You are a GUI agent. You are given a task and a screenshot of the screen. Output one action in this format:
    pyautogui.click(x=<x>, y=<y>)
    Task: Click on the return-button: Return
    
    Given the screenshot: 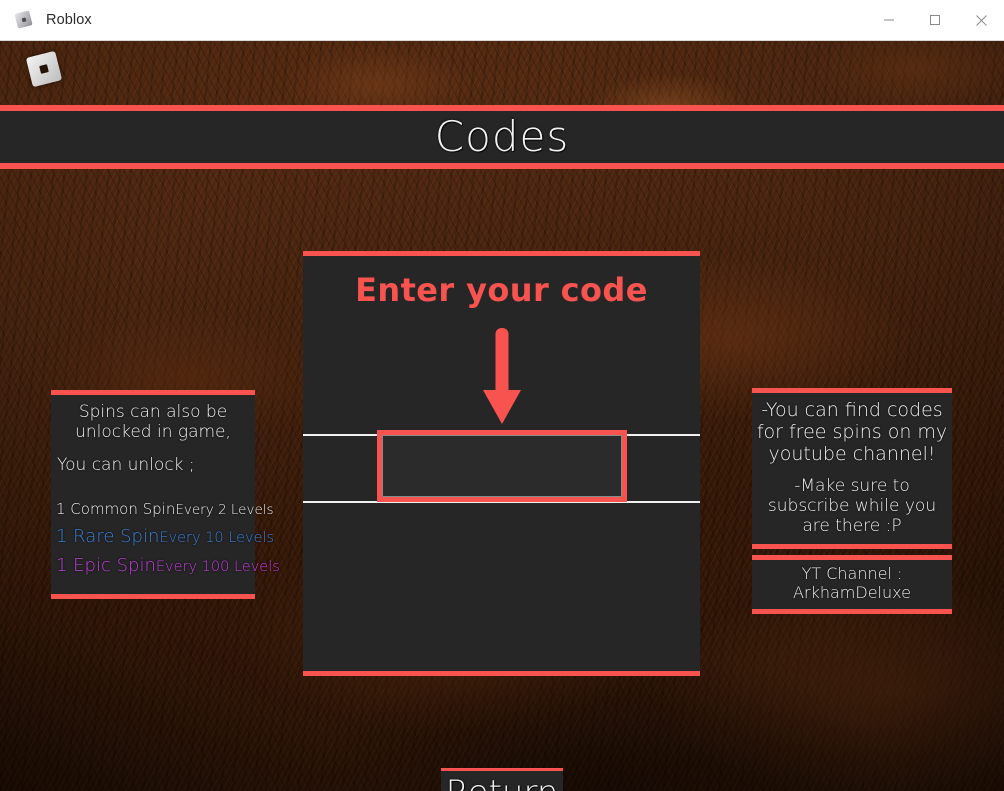 What is the action you would take?
    pyautogui.click(x=502, y=779)
    